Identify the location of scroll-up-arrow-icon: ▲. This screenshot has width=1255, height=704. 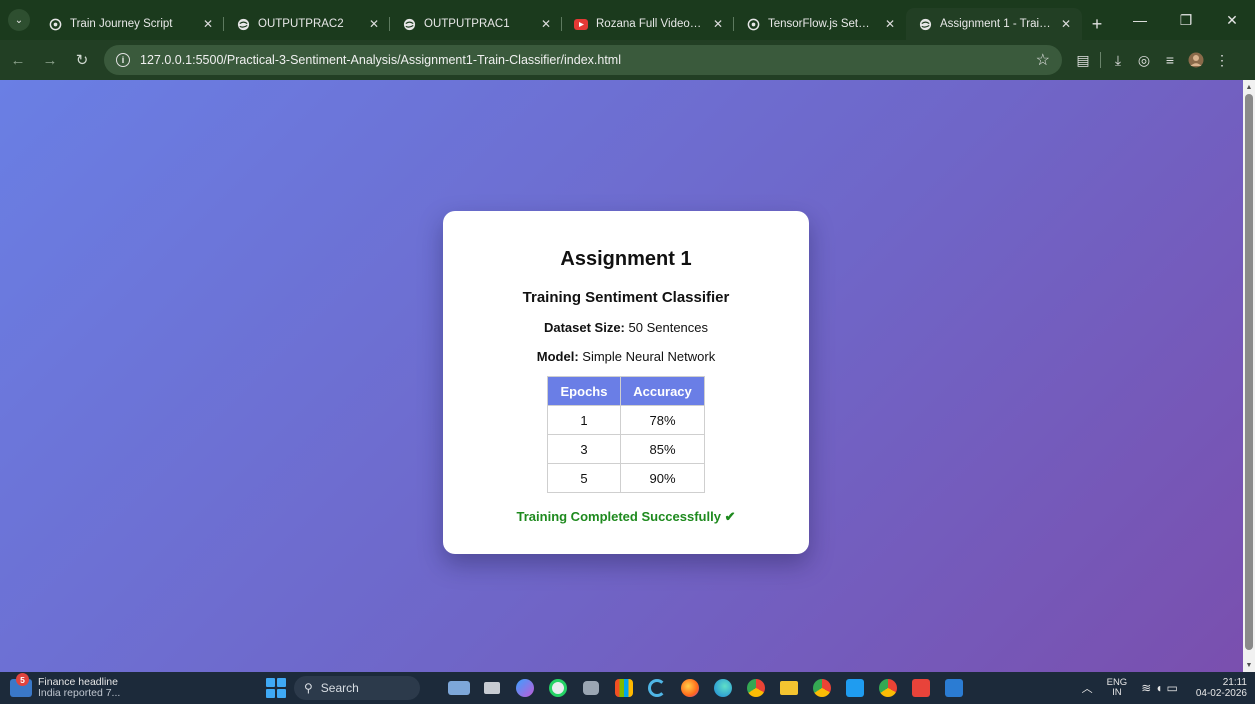
(1249, 87).